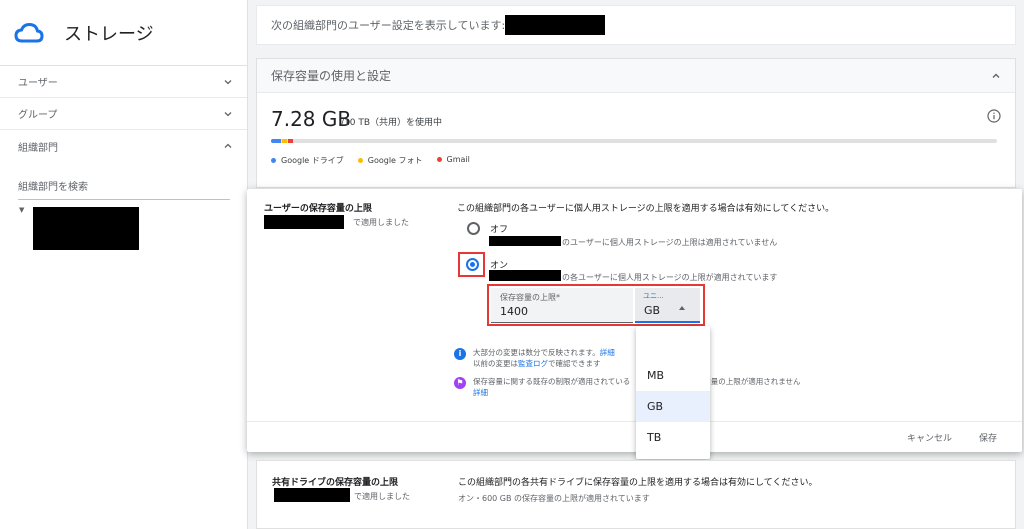  What do you see at coordinates (634, 421) in the screenshot?
I see `panel-footer-divider` at bounding box center [634, 421].